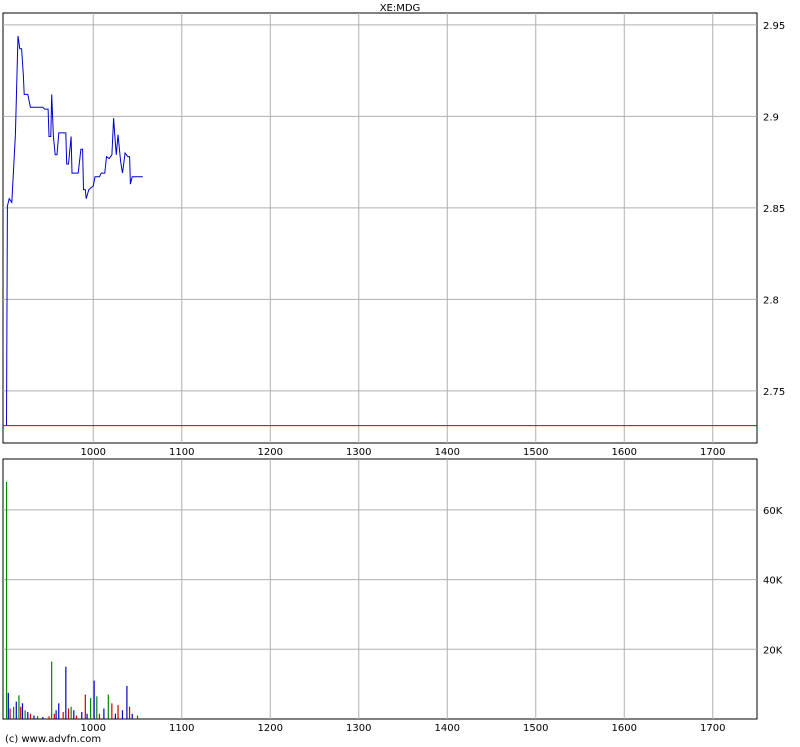 This screenshot has height=747, width=800. I want to click on price-x-axis-ticks: 1000 1100 1200 1300 1400 1500 1600 1700, so click(403, 452).